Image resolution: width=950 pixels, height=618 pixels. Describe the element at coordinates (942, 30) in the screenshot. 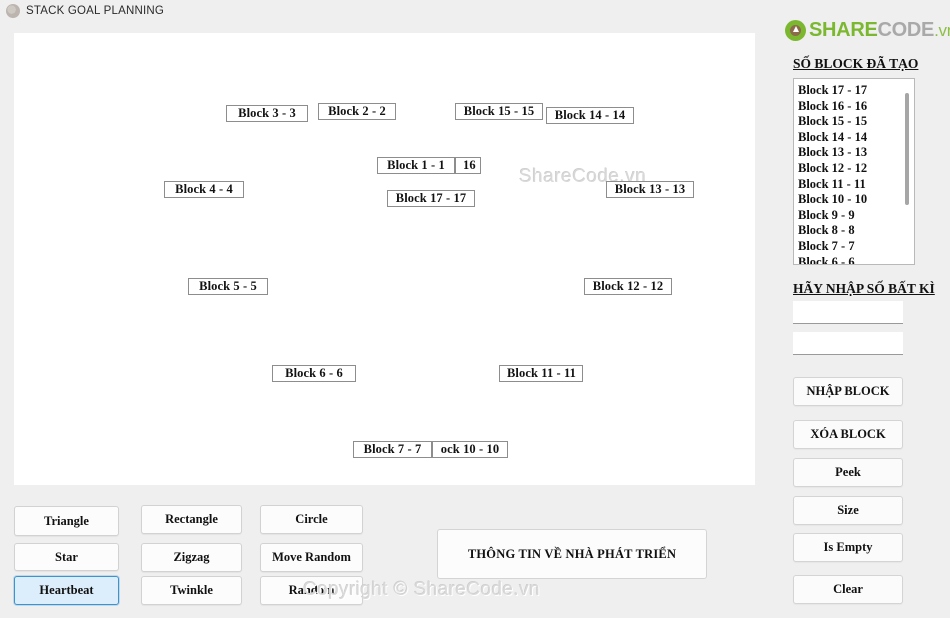

I see `logo-text-tld: .vn` at that location.